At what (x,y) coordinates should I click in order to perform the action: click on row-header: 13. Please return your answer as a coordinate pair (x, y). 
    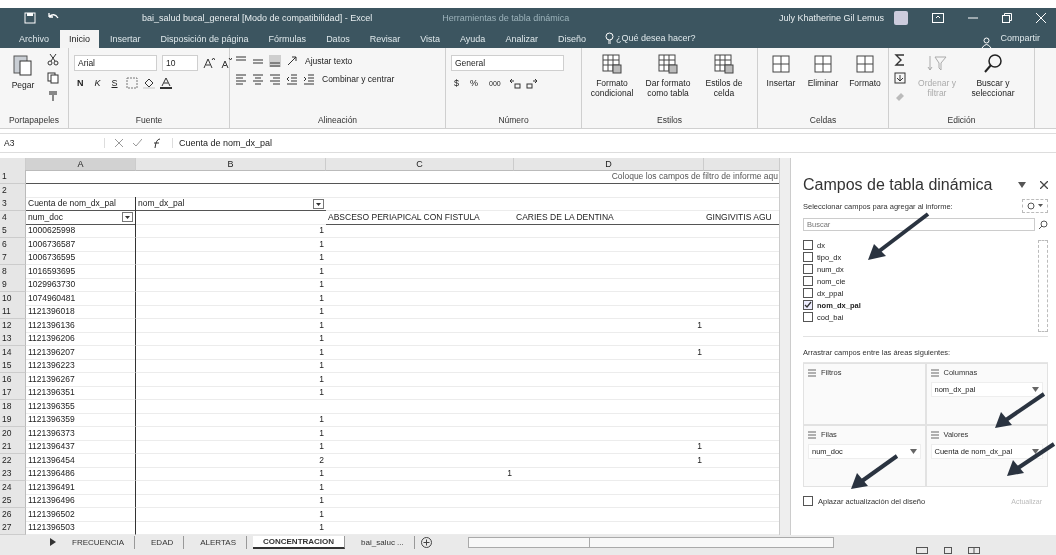
    Looking at the image, I should click on (13, 339).